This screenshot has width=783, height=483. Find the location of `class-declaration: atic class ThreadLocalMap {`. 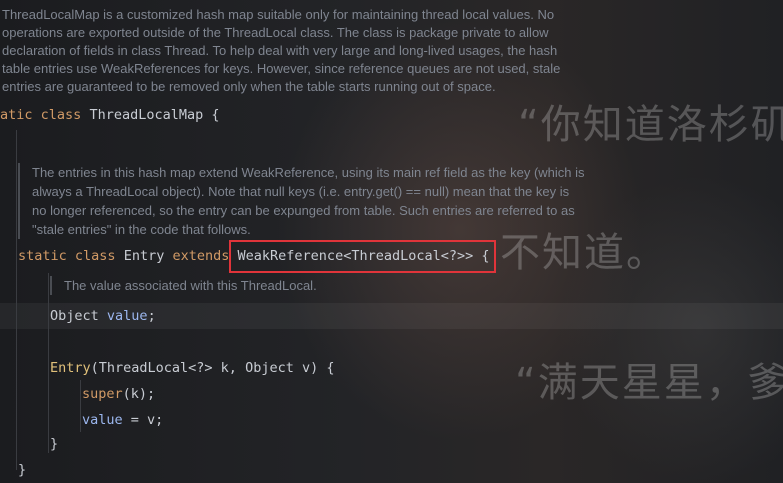

class-declaration: atic class ThreadLocalMap { is located at coordinates (110, 115).